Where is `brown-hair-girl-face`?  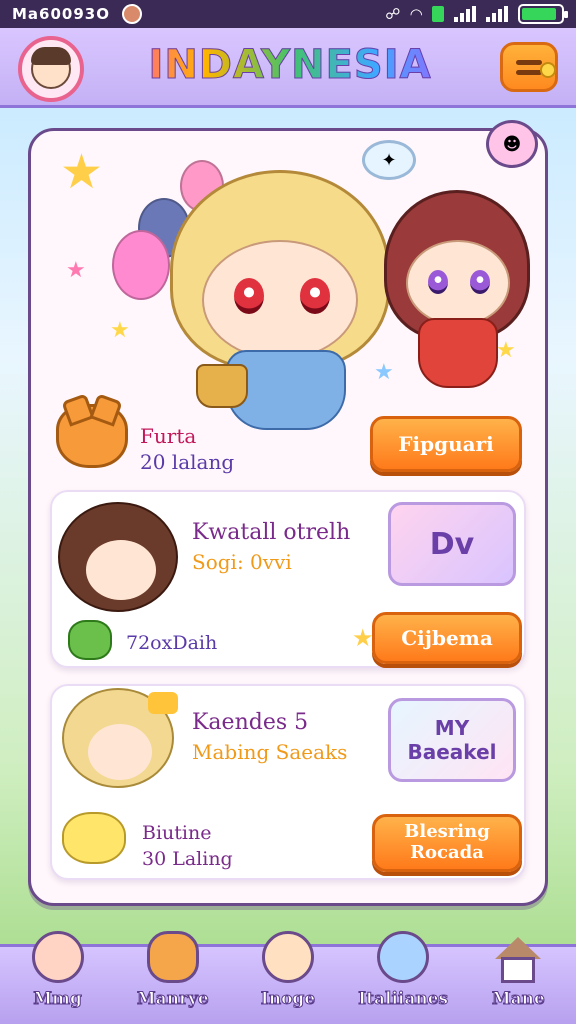
brown-hair-girl-face is located at coordinates (121, 570).